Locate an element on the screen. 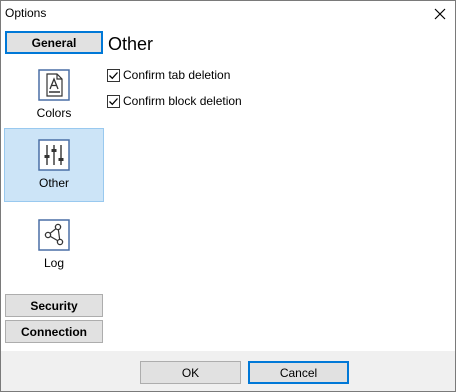 This screenshot has width=456, height=392. title-bar: Options is located at coordinates (228, 14).